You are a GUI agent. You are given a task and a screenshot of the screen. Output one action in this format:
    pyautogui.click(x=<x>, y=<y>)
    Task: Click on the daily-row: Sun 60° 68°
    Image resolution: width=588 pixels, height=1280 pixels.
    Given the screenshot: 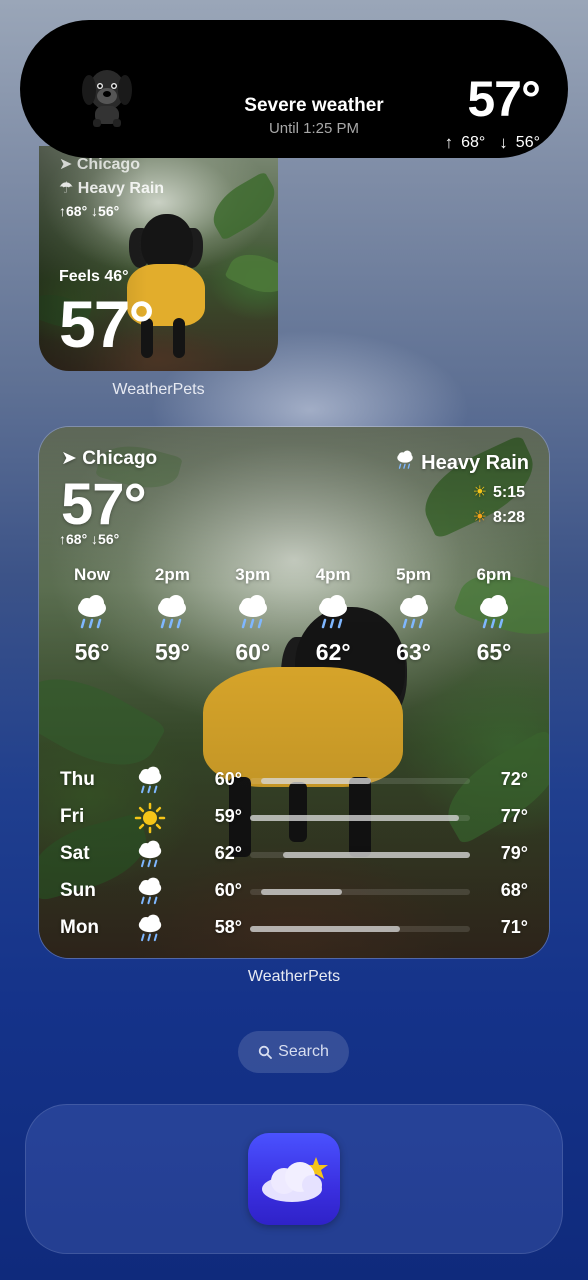 What is the action you would take?
    pyautogui.click(x=294, y=892)
    